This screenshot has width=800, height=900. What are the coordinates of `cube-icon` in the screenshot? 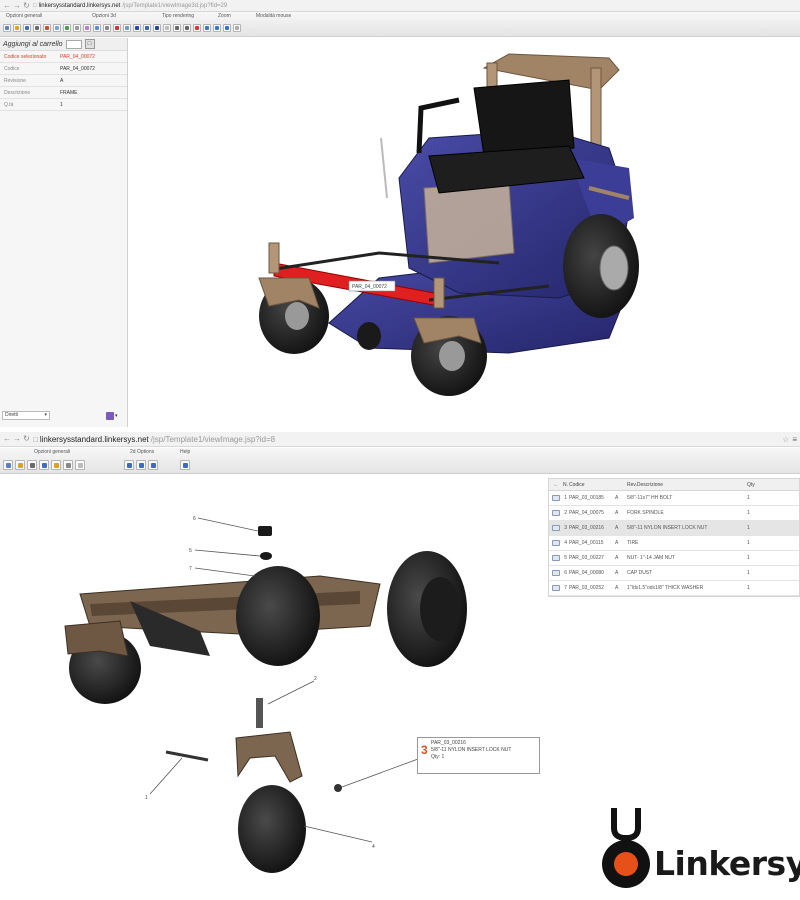 It's located at (97, 28).